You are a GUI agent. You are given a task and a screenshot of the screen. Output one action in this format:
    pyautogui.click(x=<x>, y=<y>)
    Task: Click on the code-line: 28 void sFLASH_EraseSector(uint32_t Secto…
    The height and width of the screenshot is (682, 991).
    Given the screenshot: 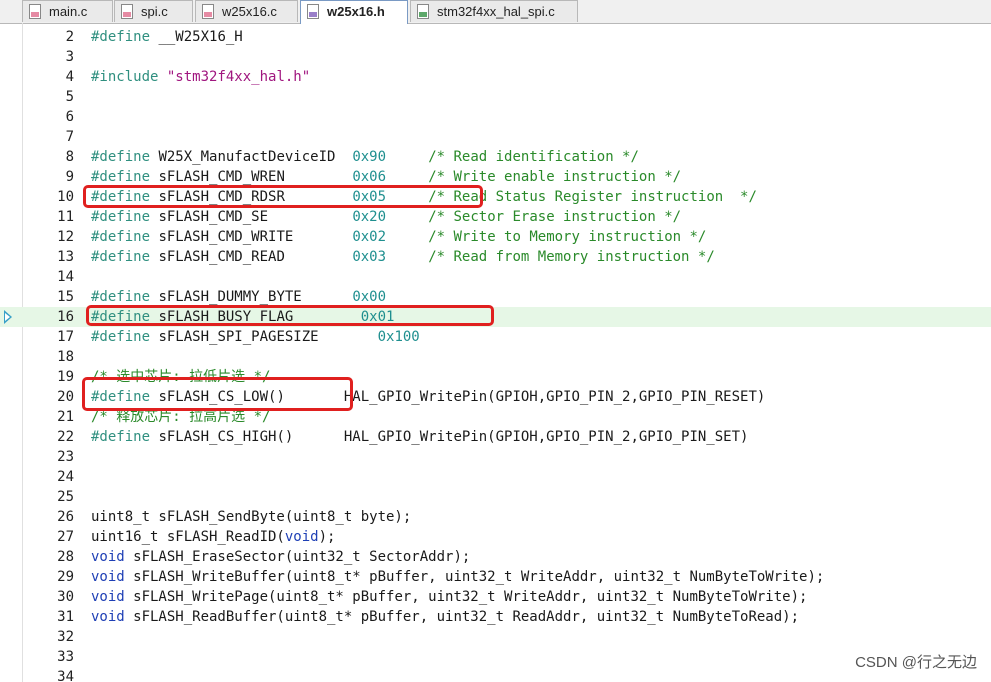 What is the action you would take?
    pyautogui.click(x=495, y=557)
    